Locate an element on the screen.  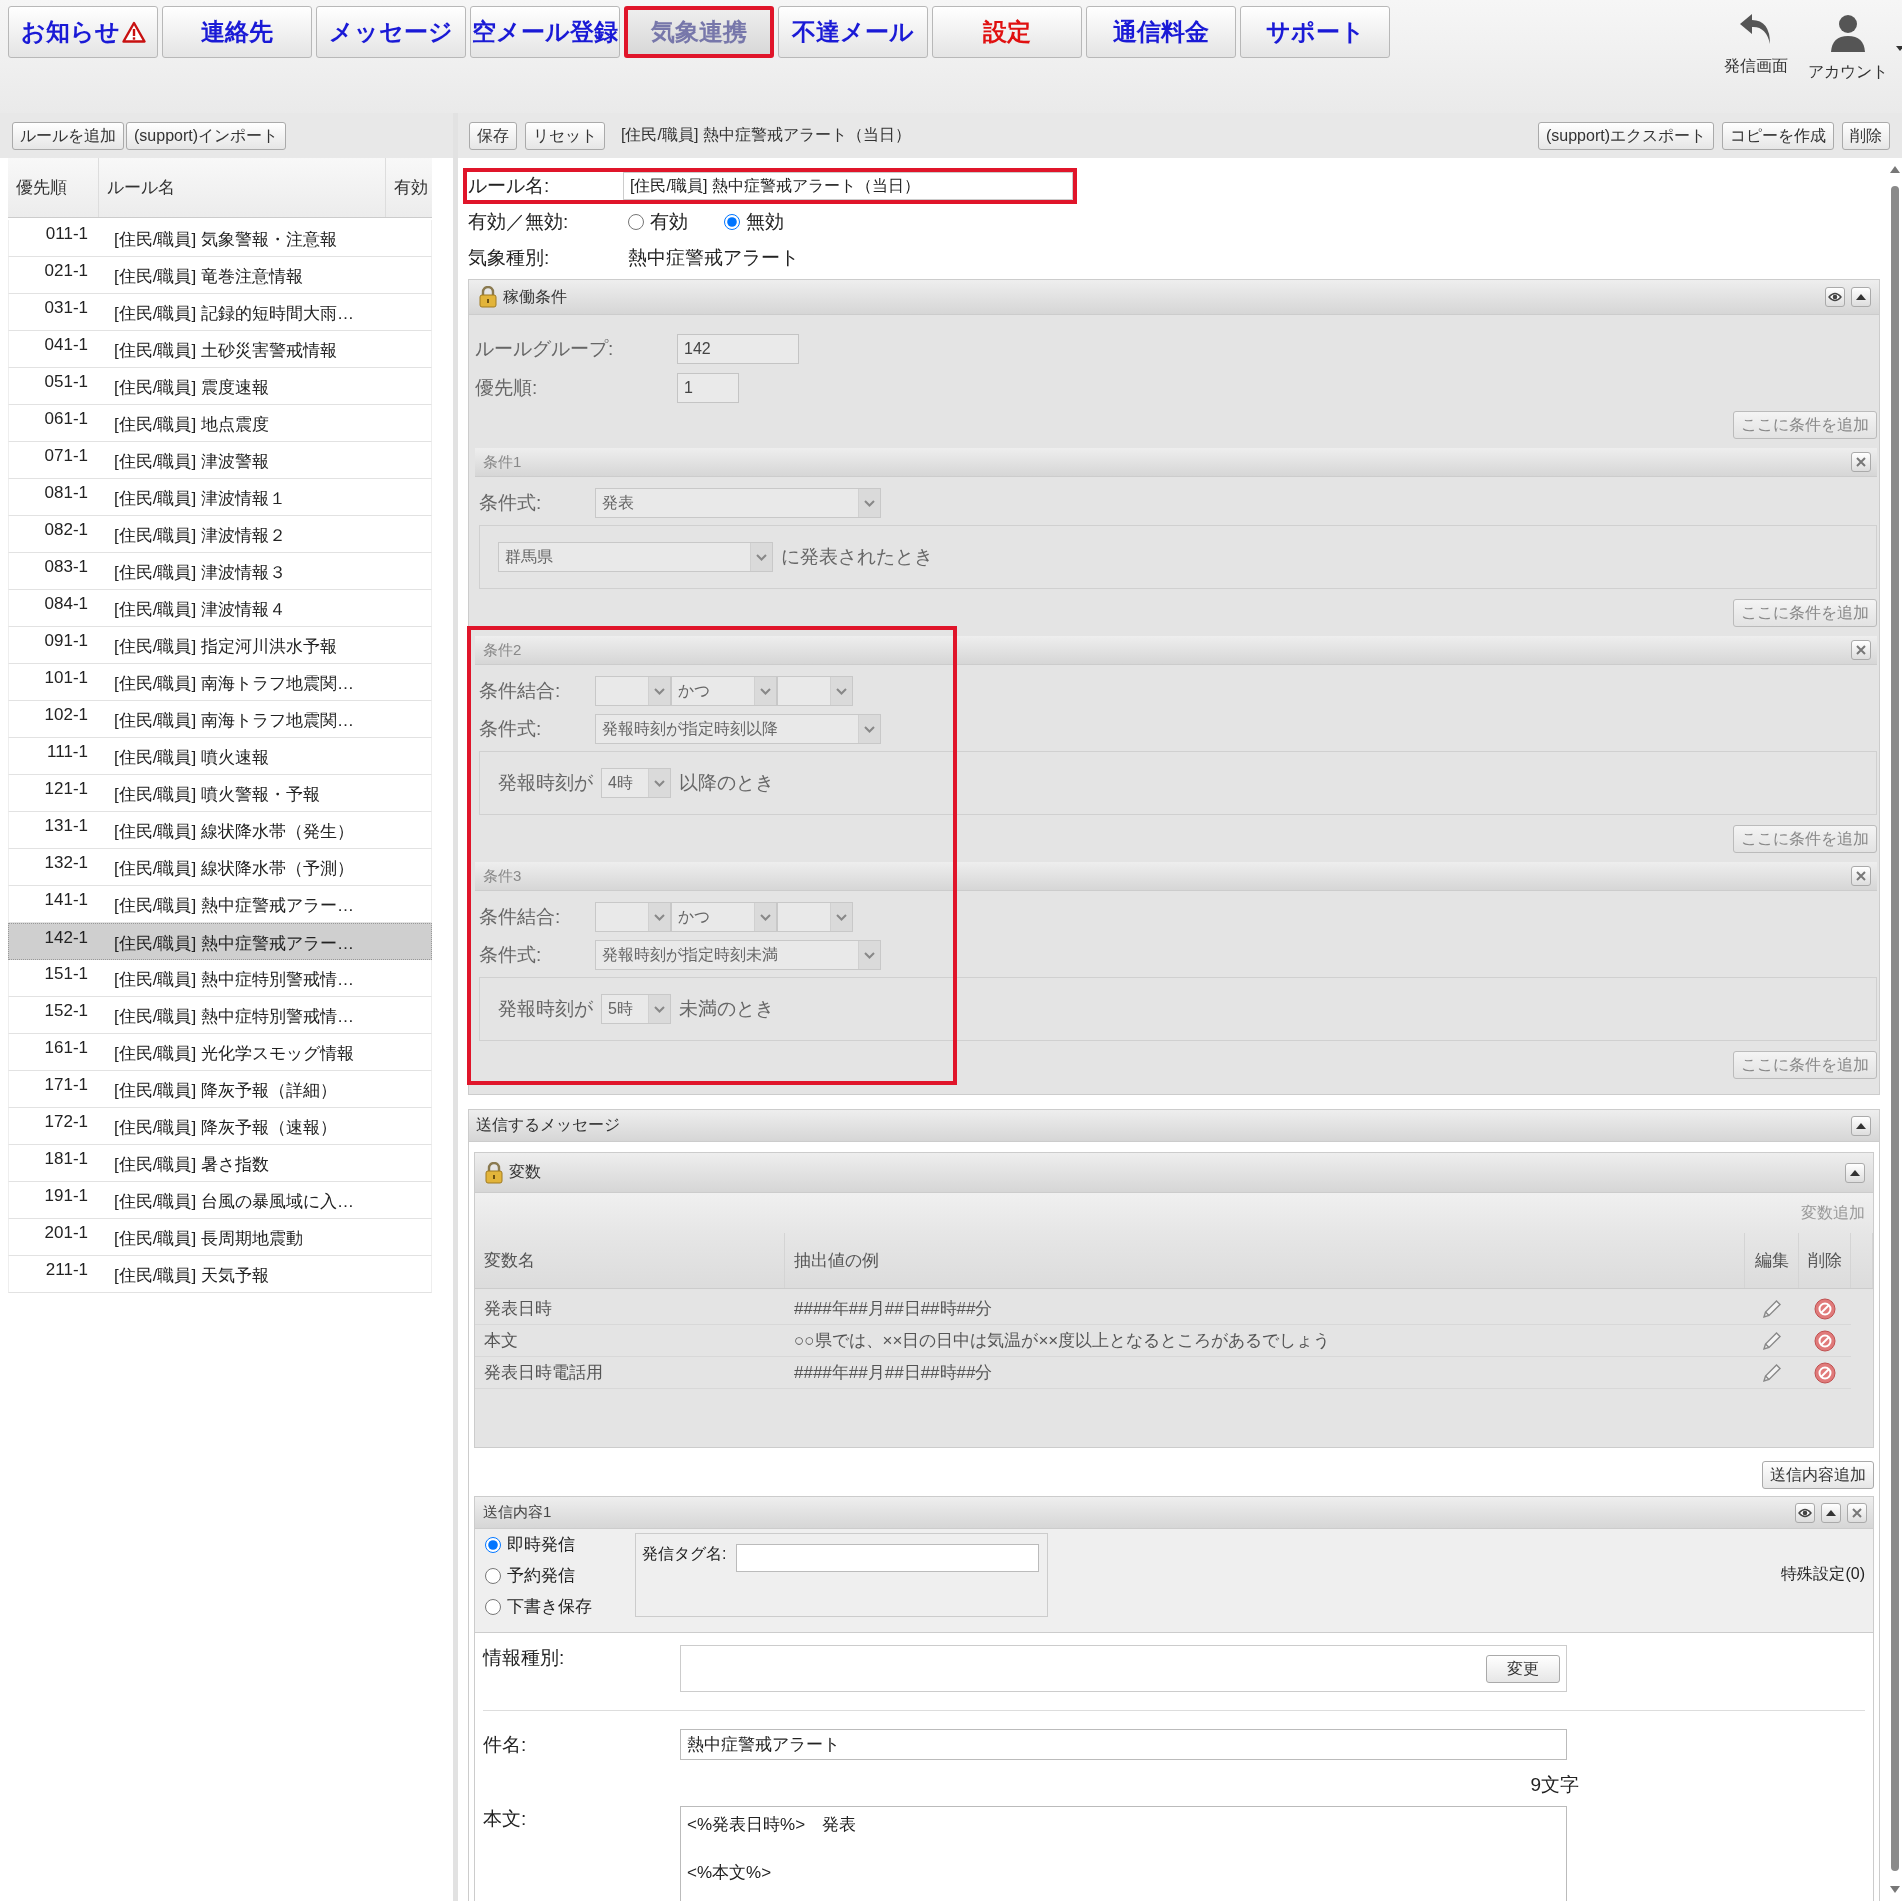
condition-title: 条件2 is located at coordinates (502, 650).